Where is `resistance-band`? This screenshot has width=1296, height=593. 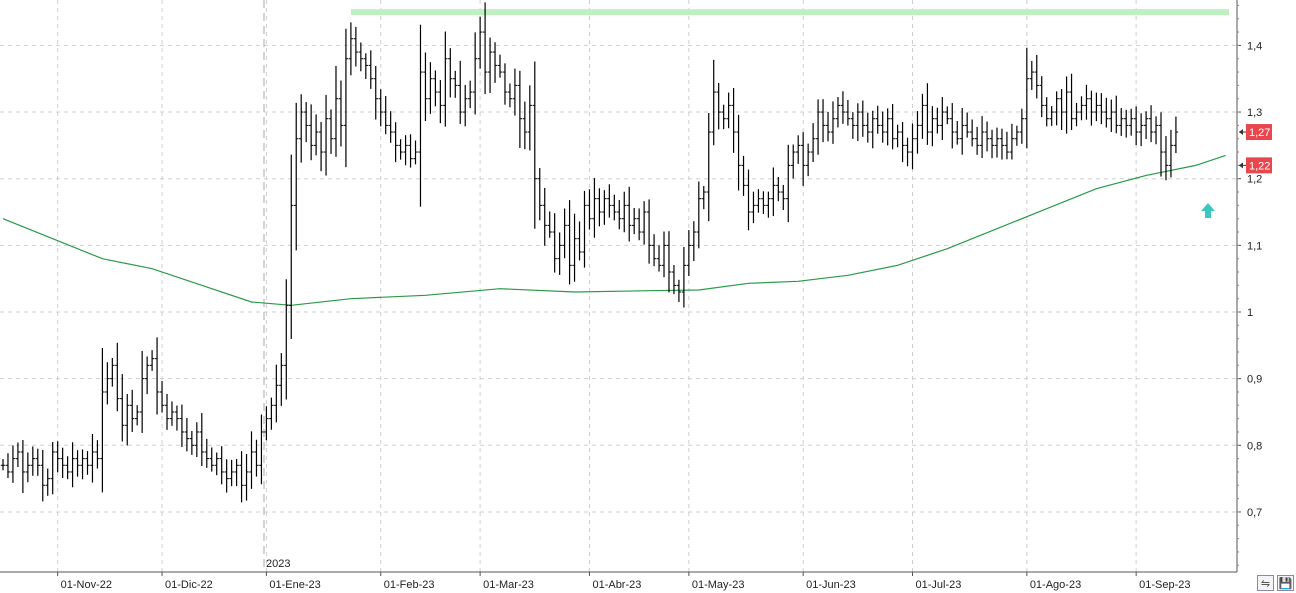
resistance-band is located at coordinates (789, 12).